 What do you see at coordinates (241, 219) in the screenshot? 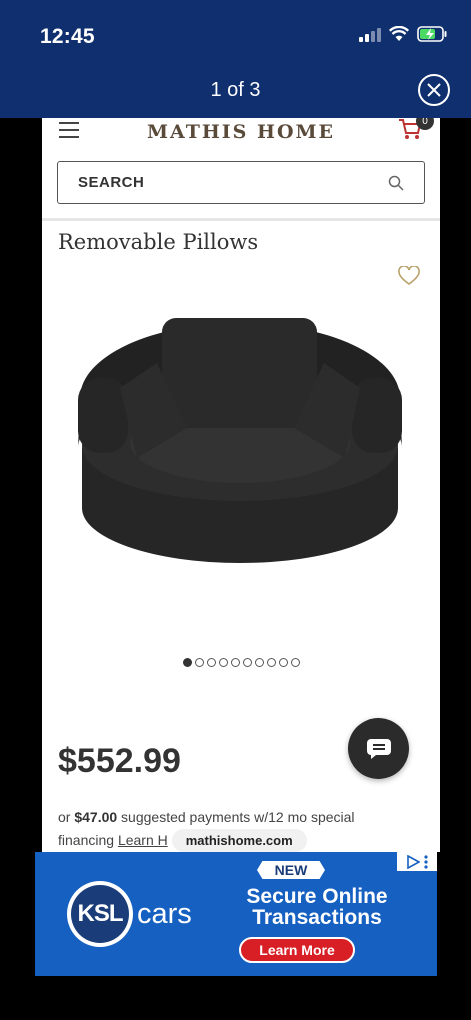
I see `header-divider` at bounding box center [241, 219].